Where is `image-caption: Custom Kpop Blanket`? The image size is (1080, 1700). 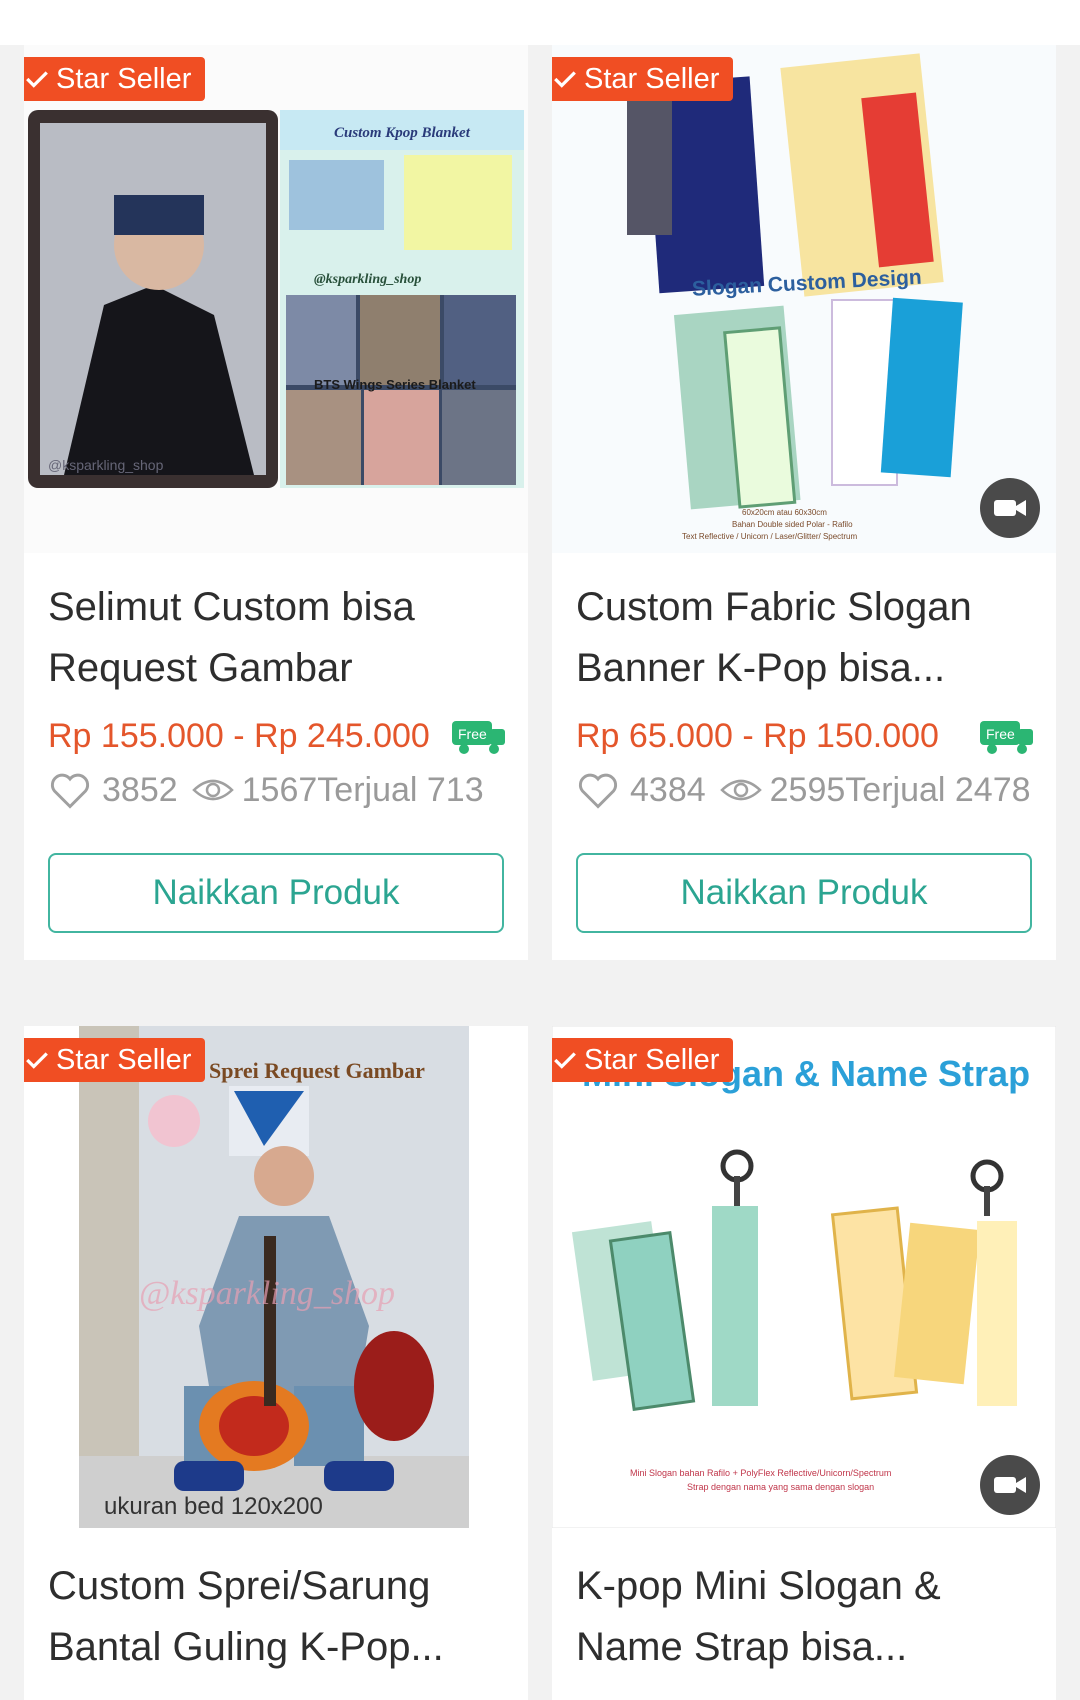 image-caption: Custom Kpop Blanket is located at coordinates (402, 133).